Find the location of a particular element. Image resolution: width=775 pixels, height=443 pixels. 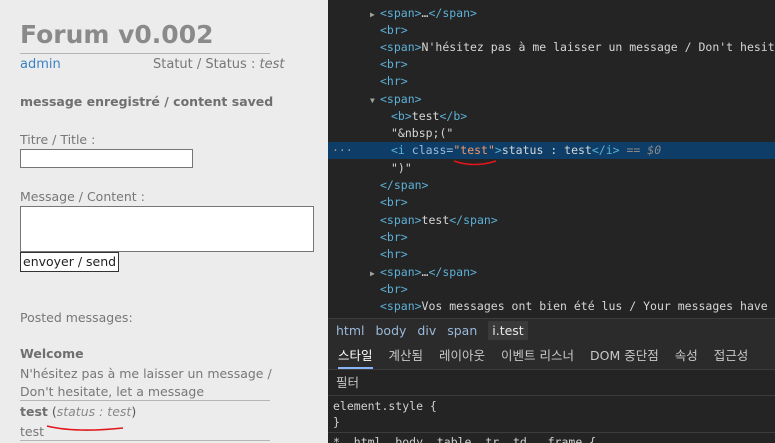

dom-node: </span> is located at coordinates (551, 185).